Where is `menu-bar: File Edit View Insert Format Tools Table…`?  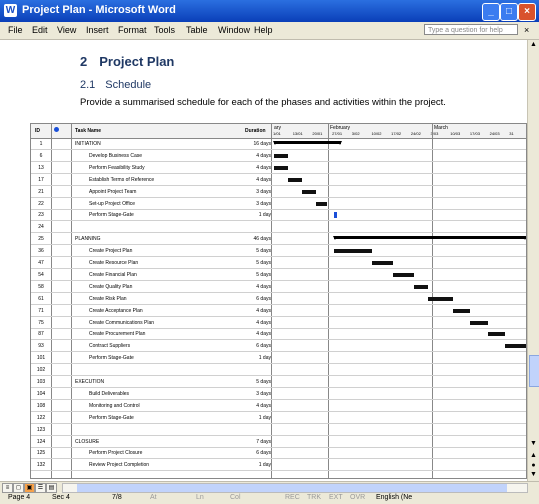
menu-bar: File Edit View Insert Format Tools Table… is located at coordinates (269, 31).